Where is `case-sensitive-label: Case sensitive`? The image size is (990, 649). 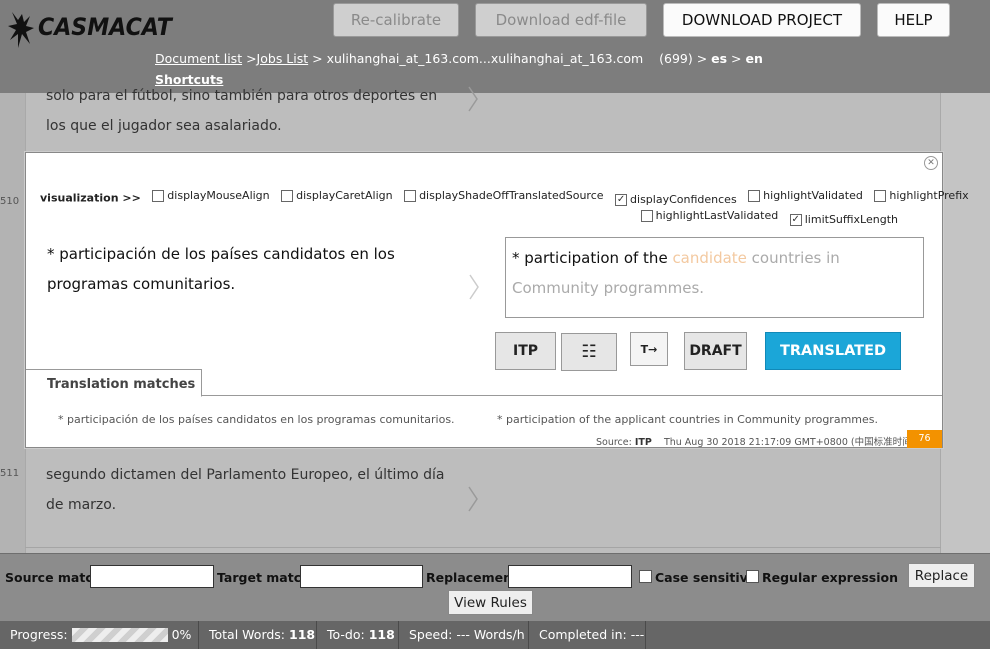
case-sensitive-label: Case sensitive is located at coordinates (706, 577).